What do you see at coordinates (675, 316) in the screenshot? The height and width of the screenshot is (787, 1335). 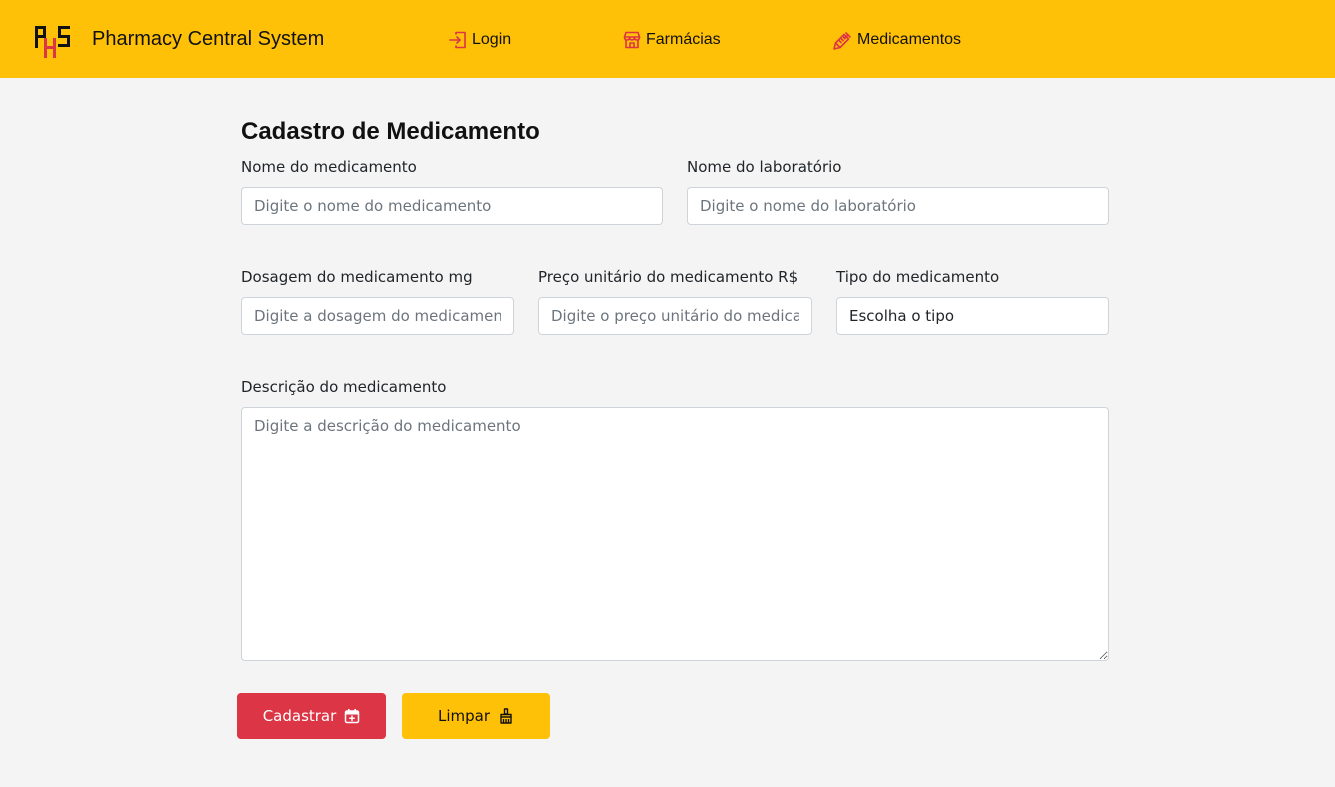 I see `preco-input` at bounding box center [675, 316].